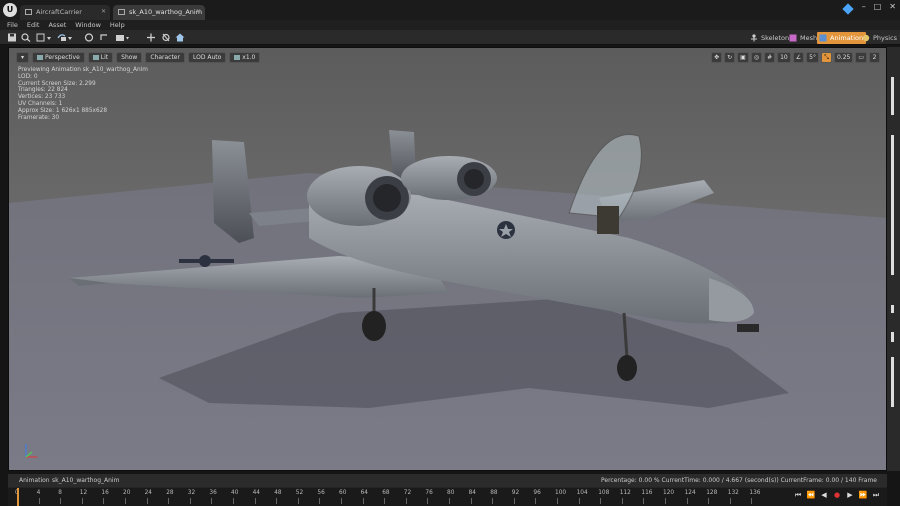  What do you see at coordinates (151, 37) in the screenshot?
I see `add-icon` at bounding box center [151, 37].